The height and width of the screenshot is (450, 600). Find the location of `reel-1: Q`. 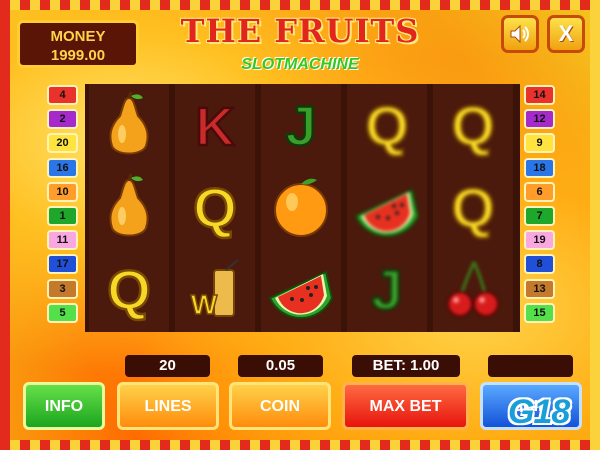

reel-1: Q is located at coordinates (129, 208).